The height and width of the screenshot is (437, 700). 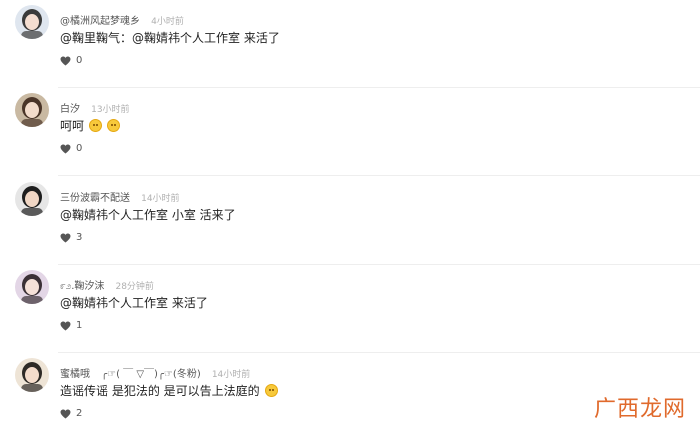 I want to click on username: 白汐, so click(x=70, y=109).